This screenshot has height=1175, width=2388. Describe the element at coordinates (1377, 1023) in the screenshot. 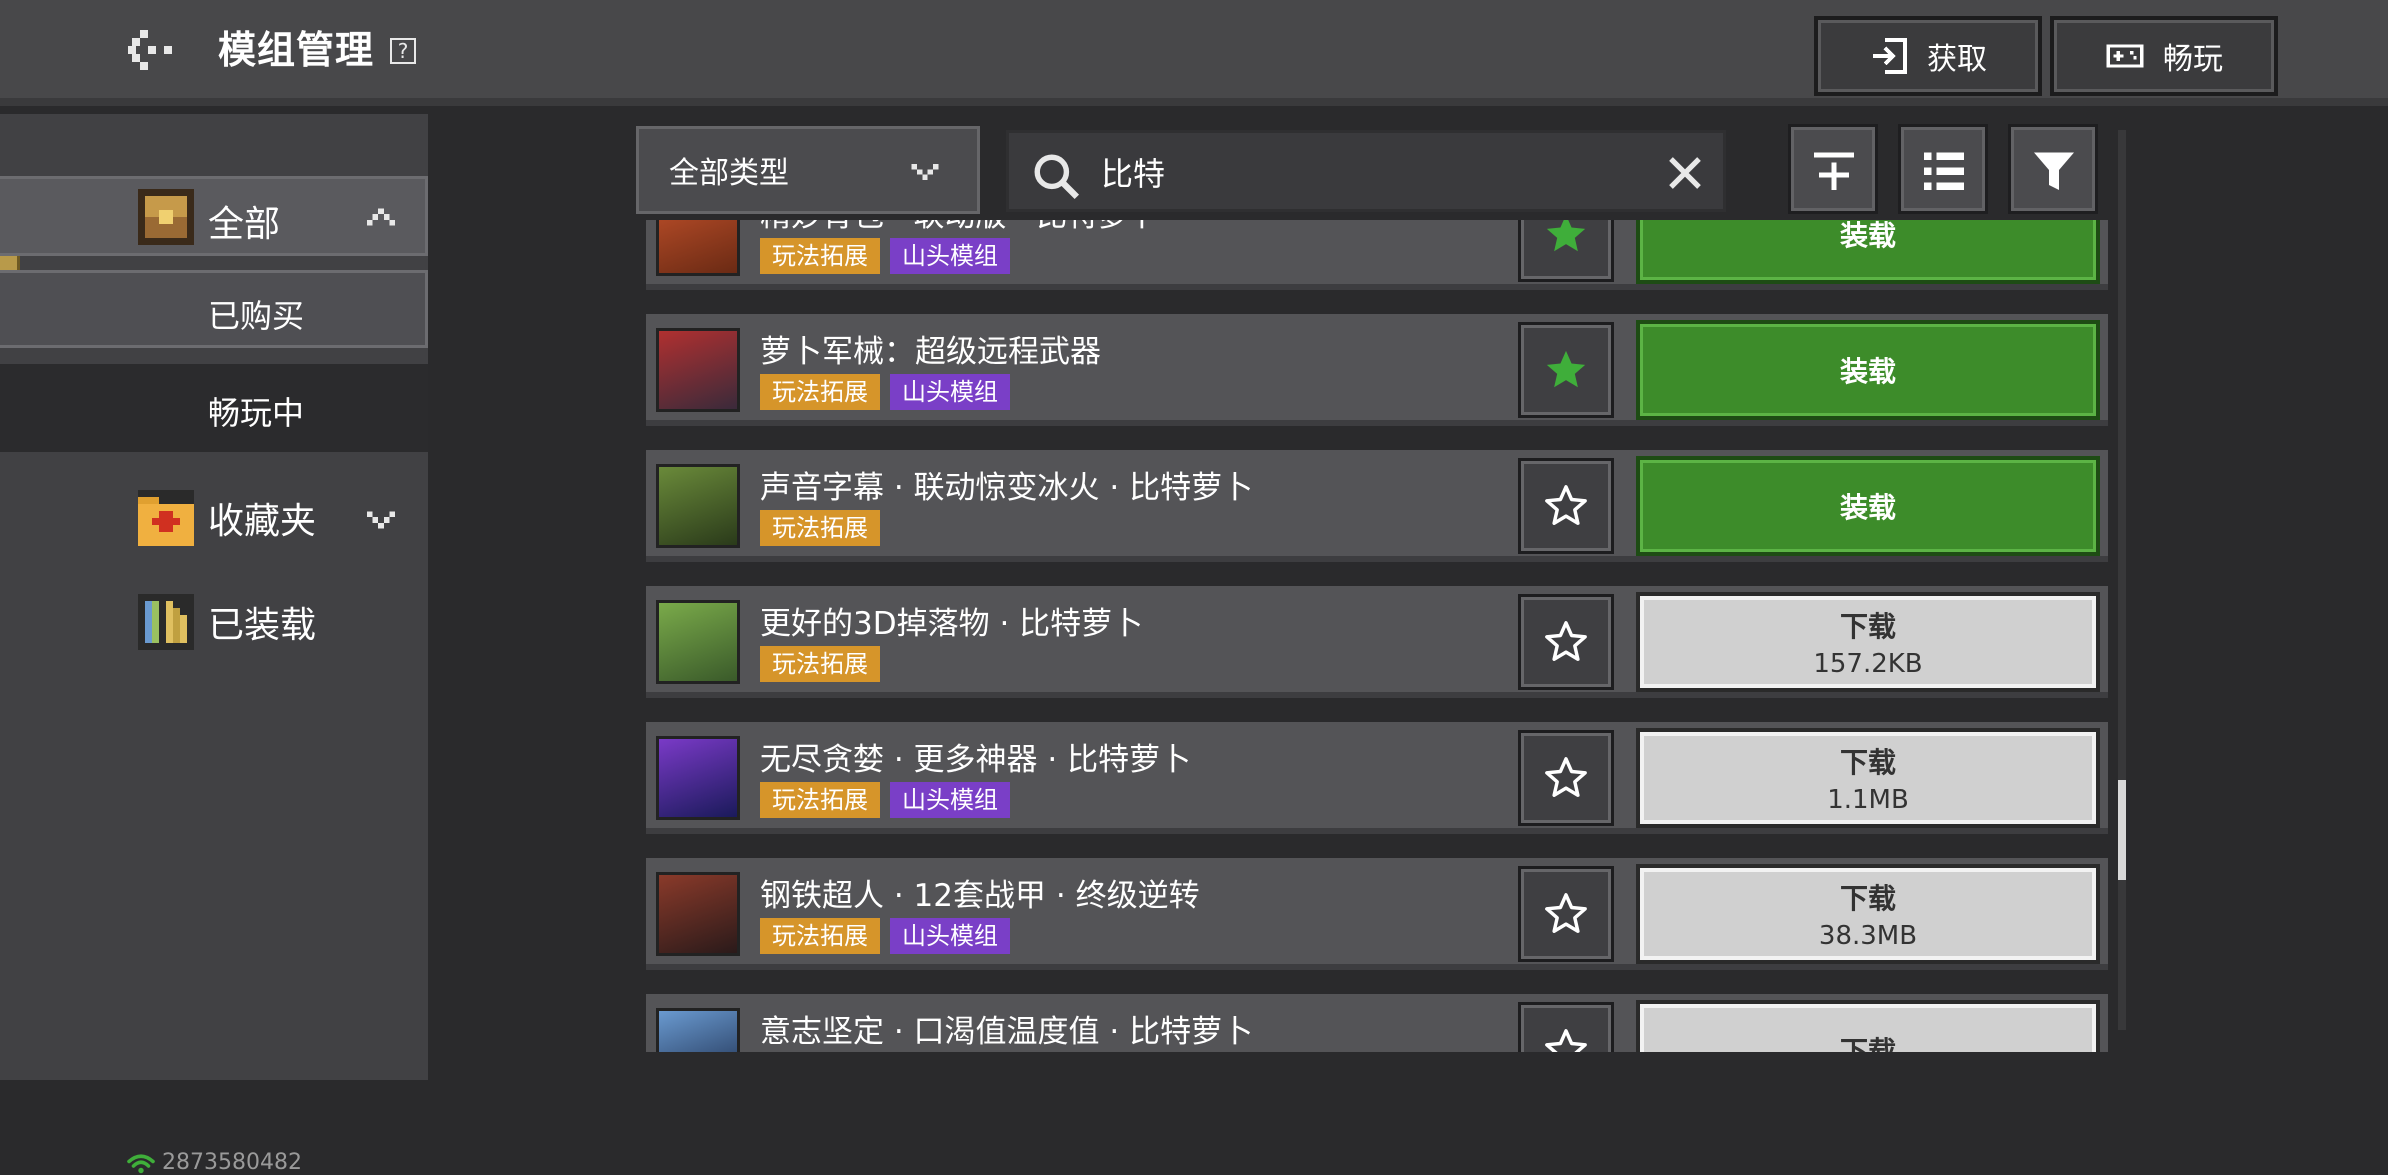

I see `mod-row: 意志坚定 · 口渴值温度值 · 比特萝卜下载` at that location.